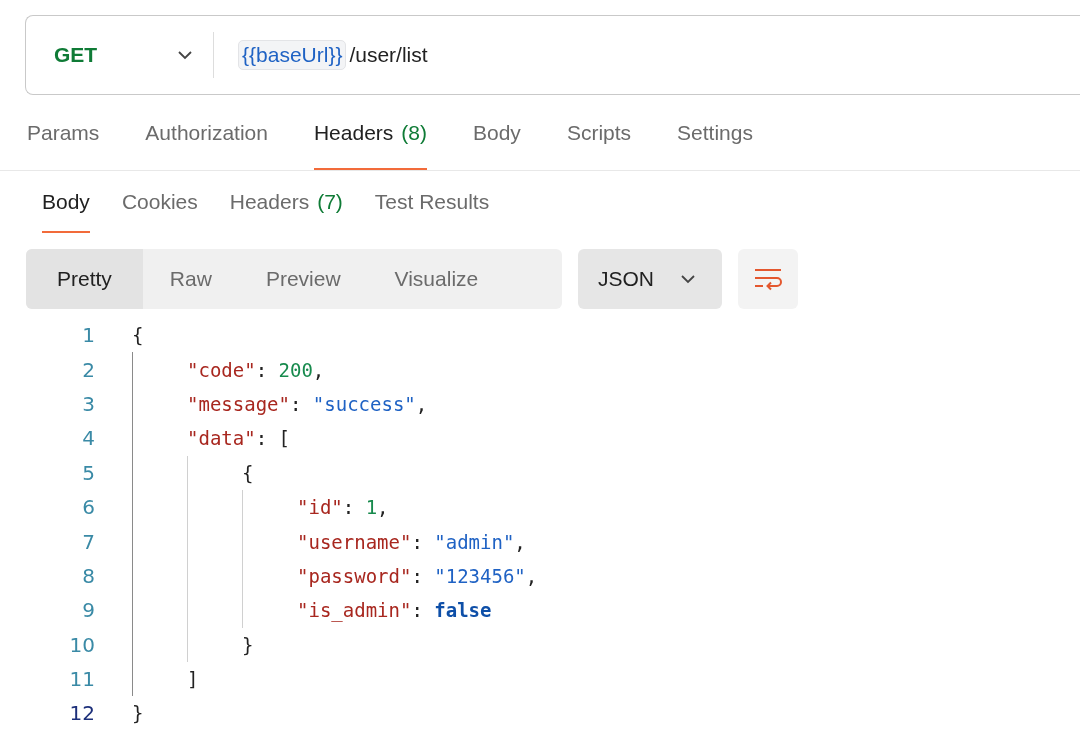 The height and width of the screenshot is (735, 1080). I want to click on request-tab: Body, so click(497, 132).